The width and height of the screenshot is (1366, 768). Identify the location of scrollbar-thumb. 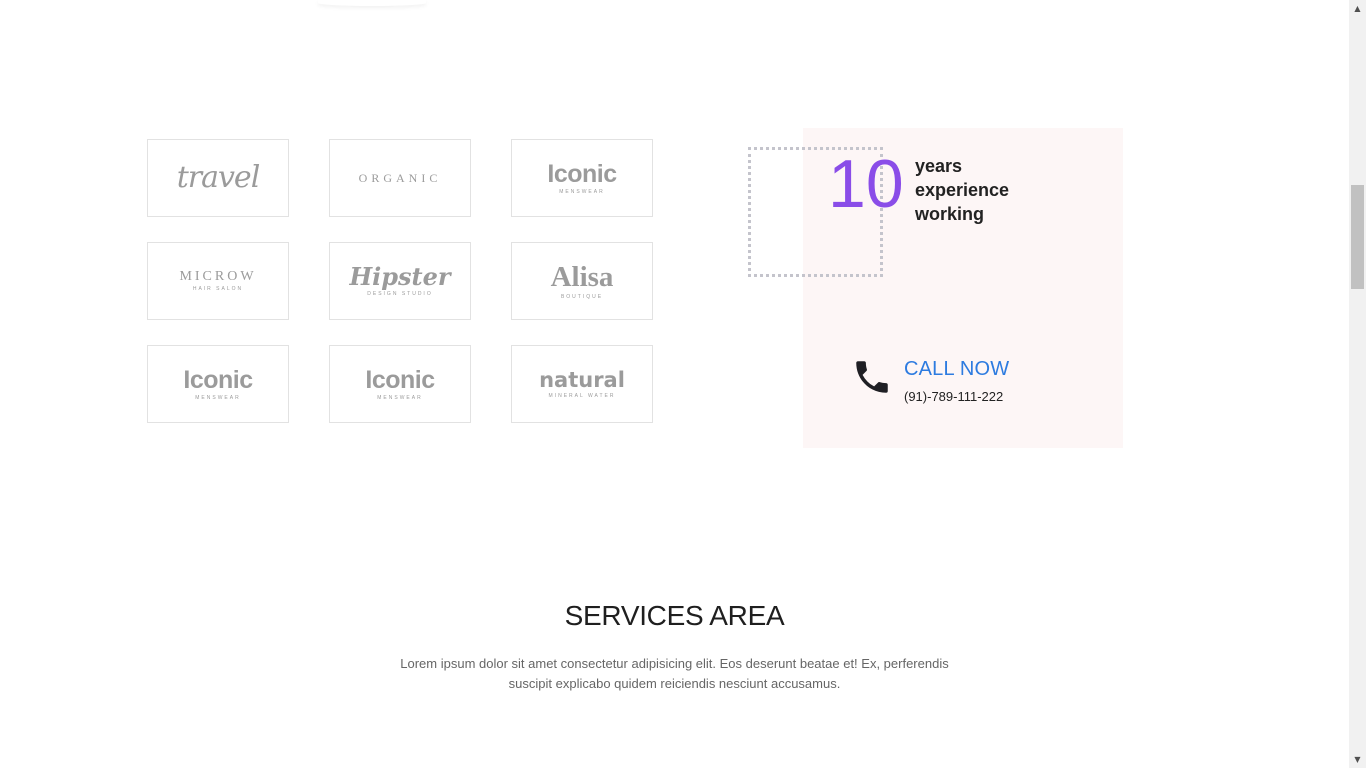
(1357, 237).